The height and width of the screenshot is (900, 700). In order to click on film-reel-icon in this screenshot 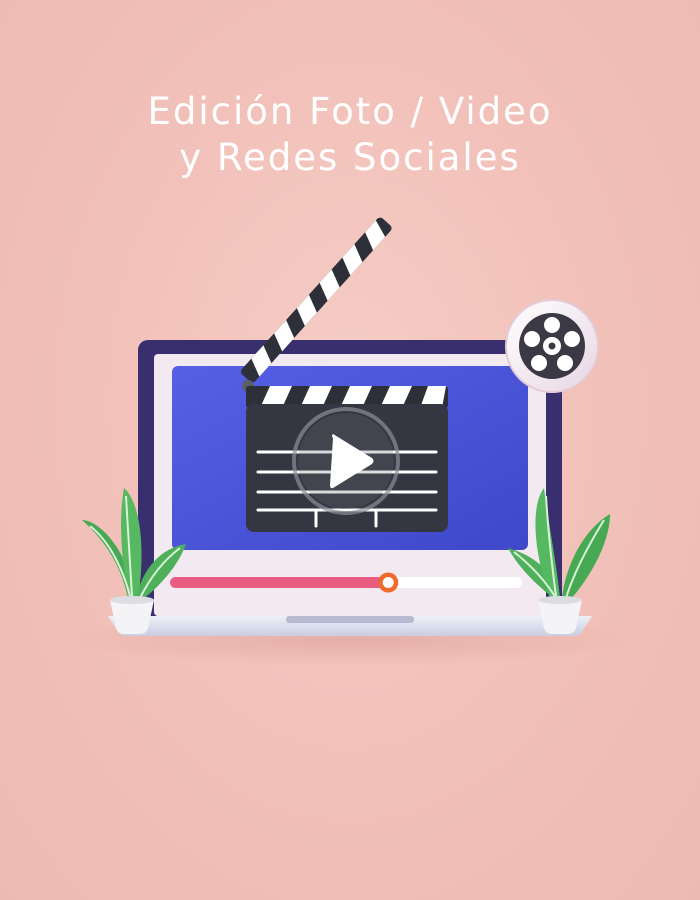, I will do `click(552, 346)`.